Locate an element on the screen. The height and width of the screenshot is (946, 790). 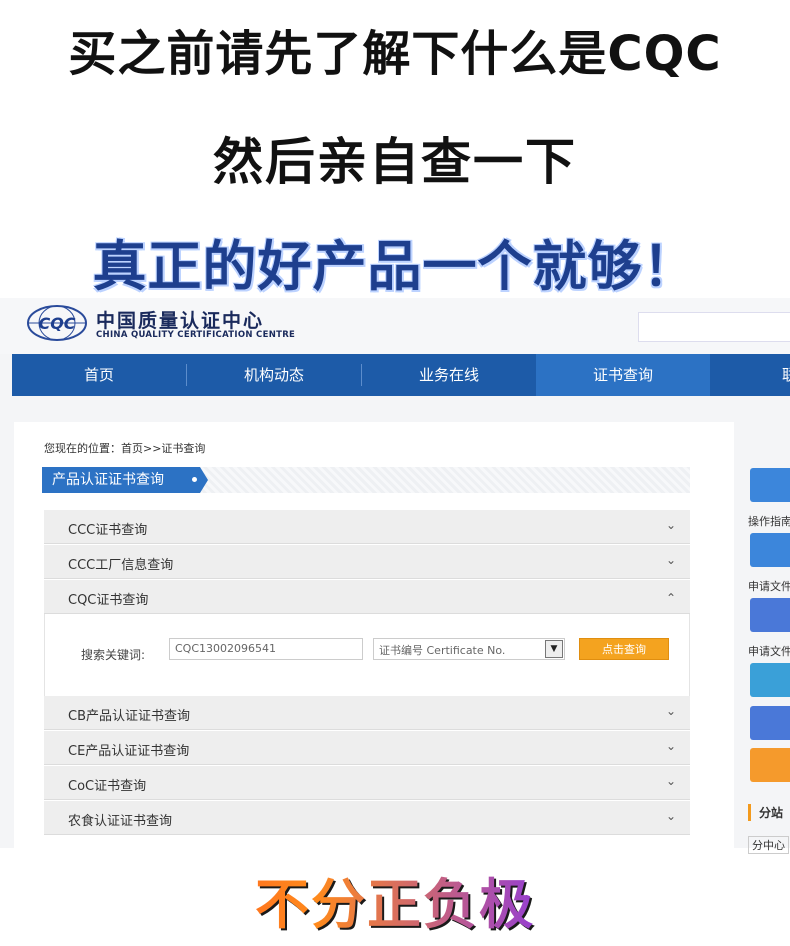
promo-headline-2: 然后亲自查一下 is located at coordinates (395, 162).